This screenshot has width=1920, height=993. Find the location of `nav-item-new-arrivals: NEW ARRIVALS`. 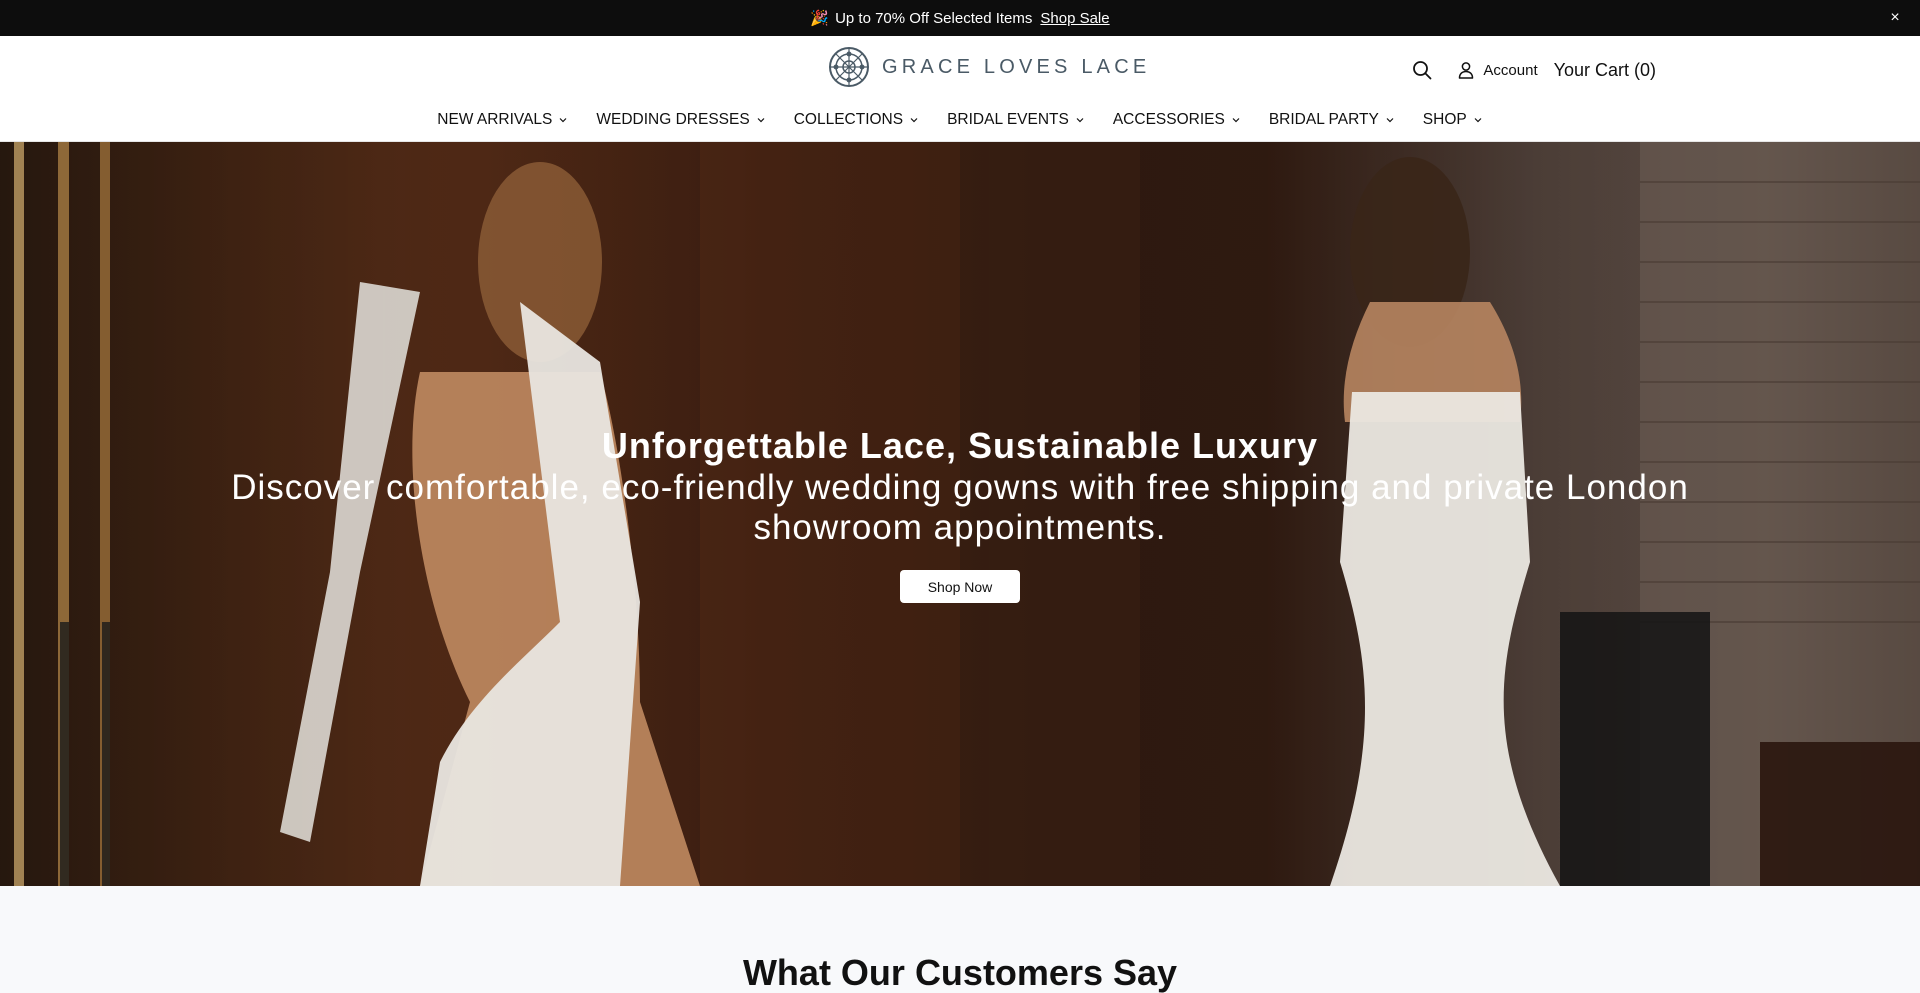

nav-item-new-arrivals: NEW ARRIVALS is located at coordinates (502, 120).